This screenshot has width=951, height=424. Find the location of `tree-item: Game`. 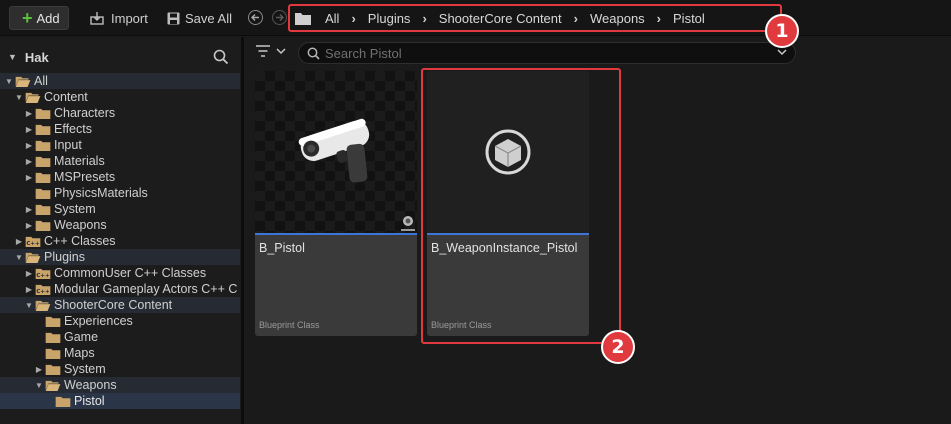

tree-item: Game is located at coordinates (120, 337).